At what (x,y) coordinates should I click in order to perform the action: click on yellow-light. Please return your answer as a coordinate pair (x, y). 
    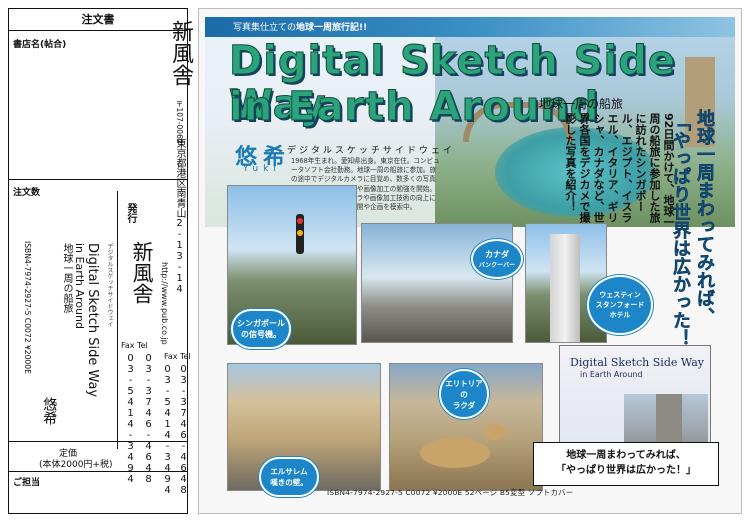
    Looking at the image, I should click on (300, 233).